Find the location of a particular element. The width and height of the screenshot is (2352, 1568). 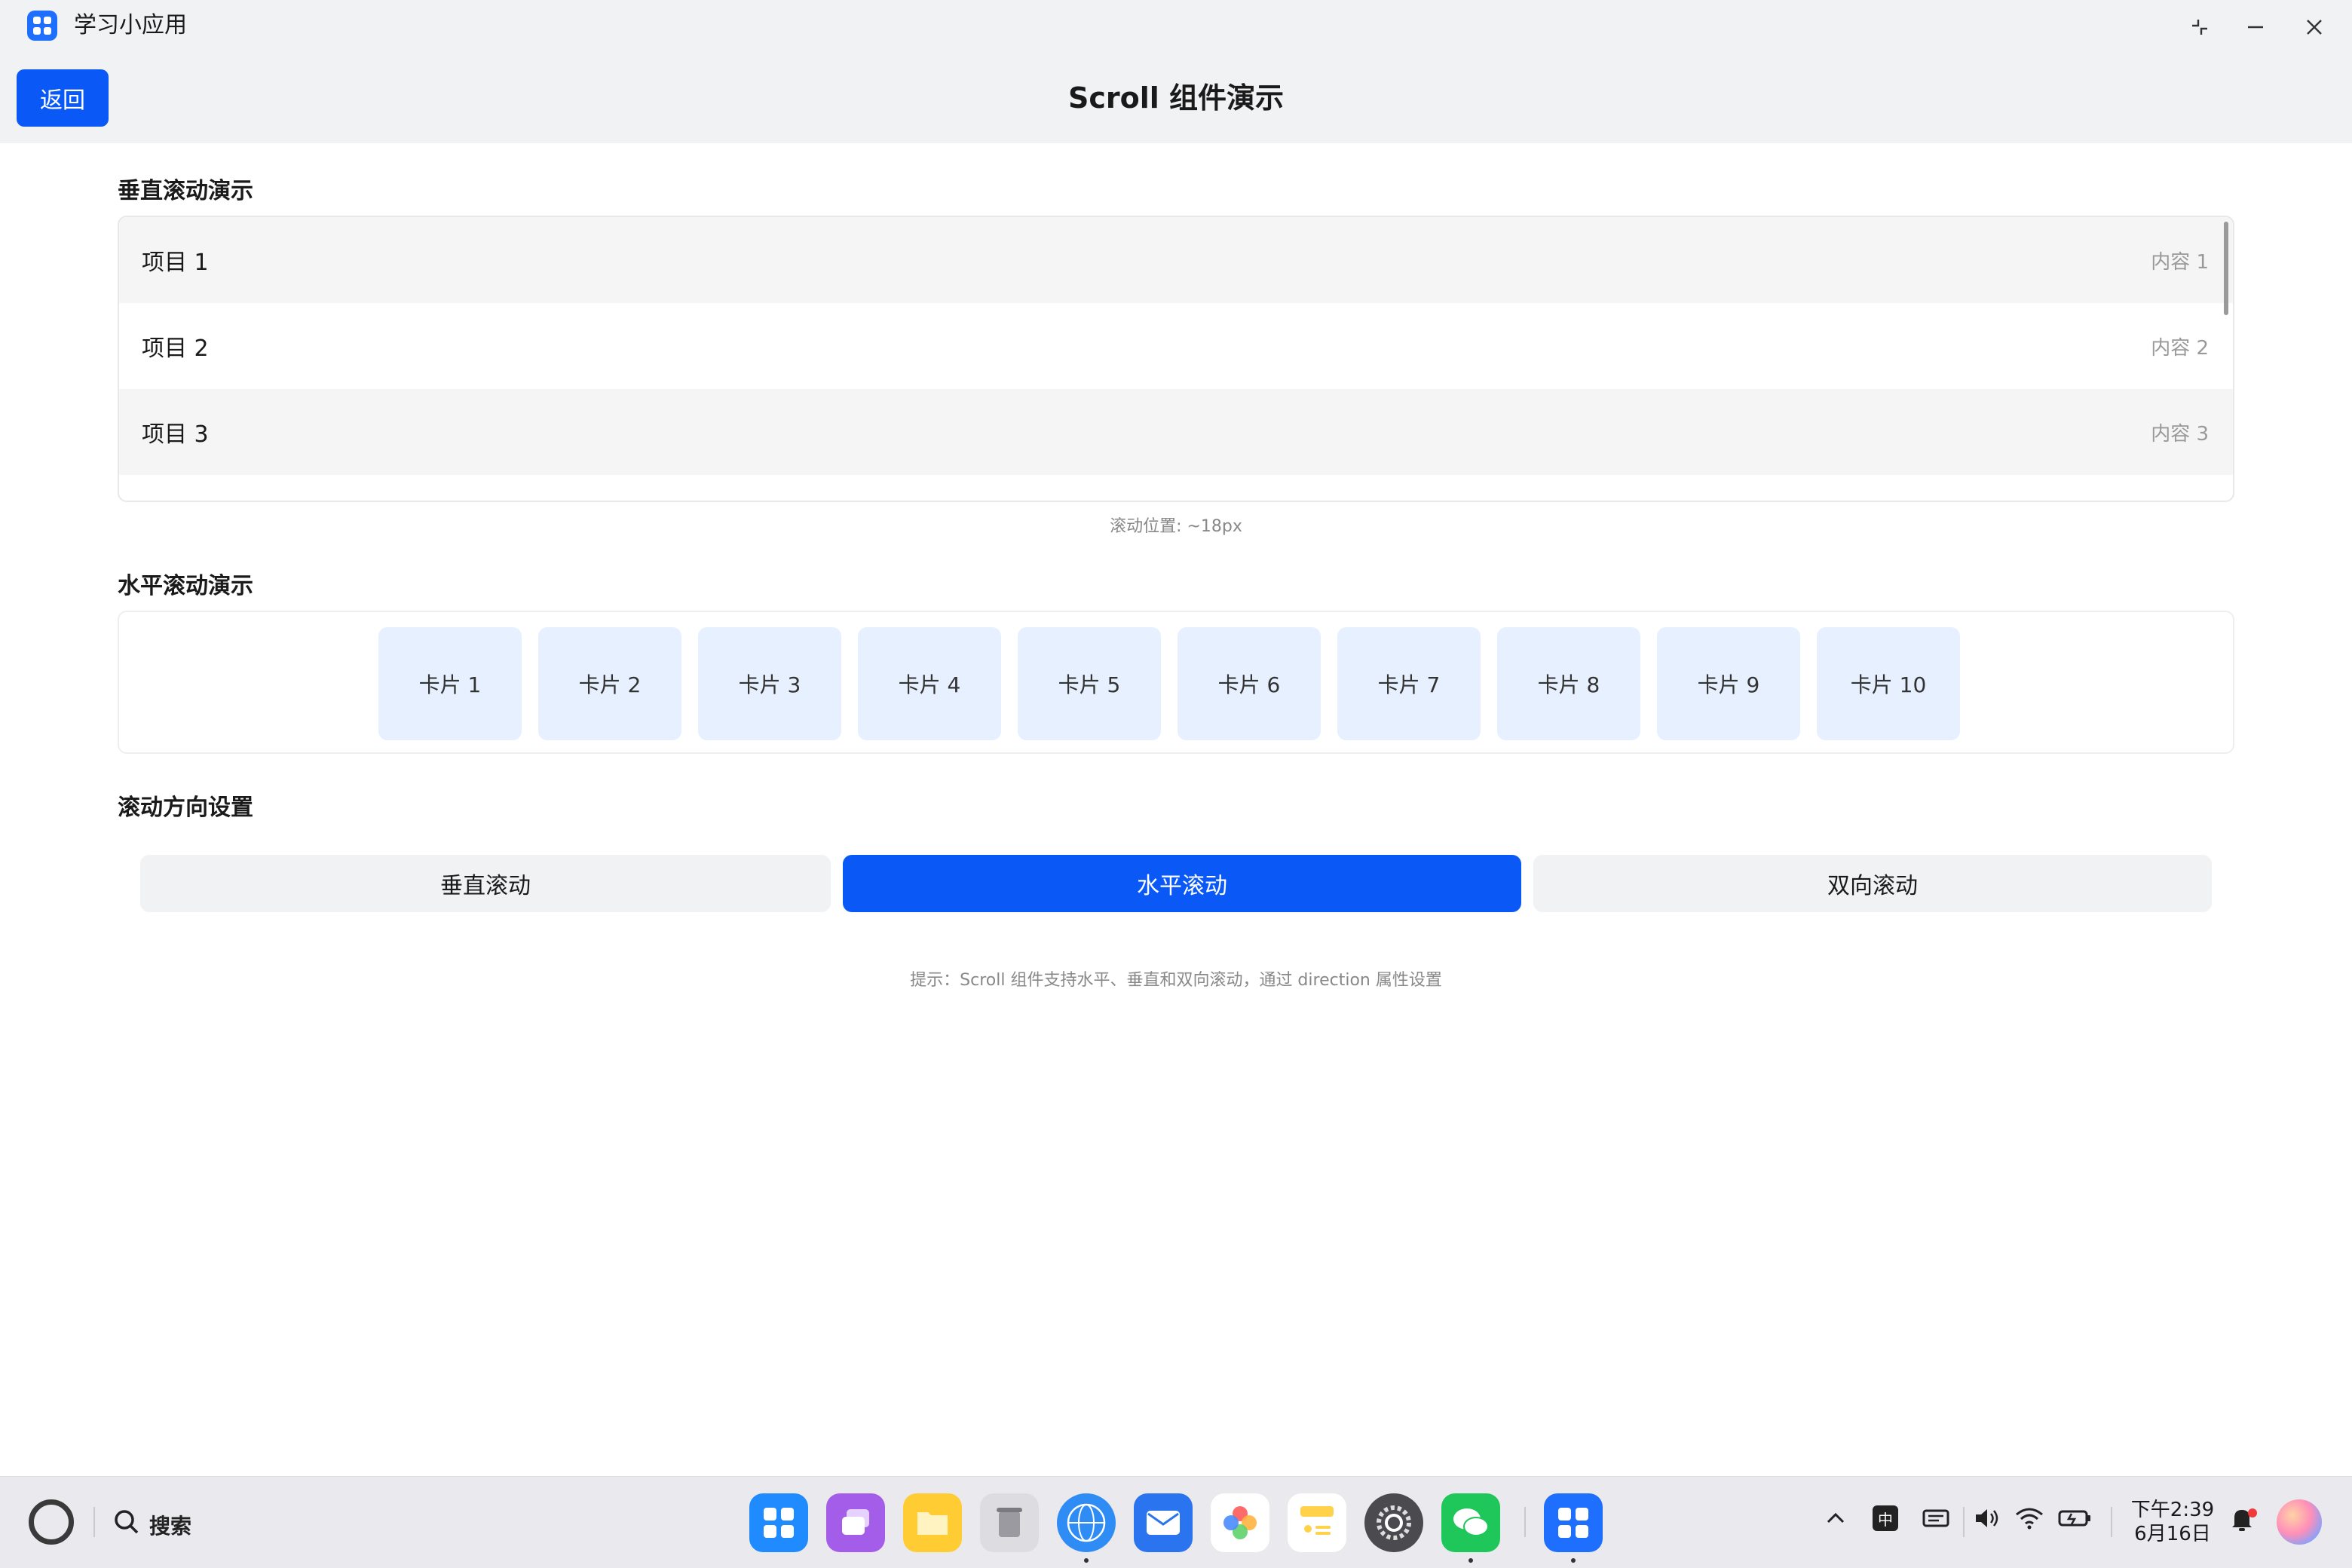

scroll-position-text: 滚动位置: ~18px is located at coordinates (1176, 526).